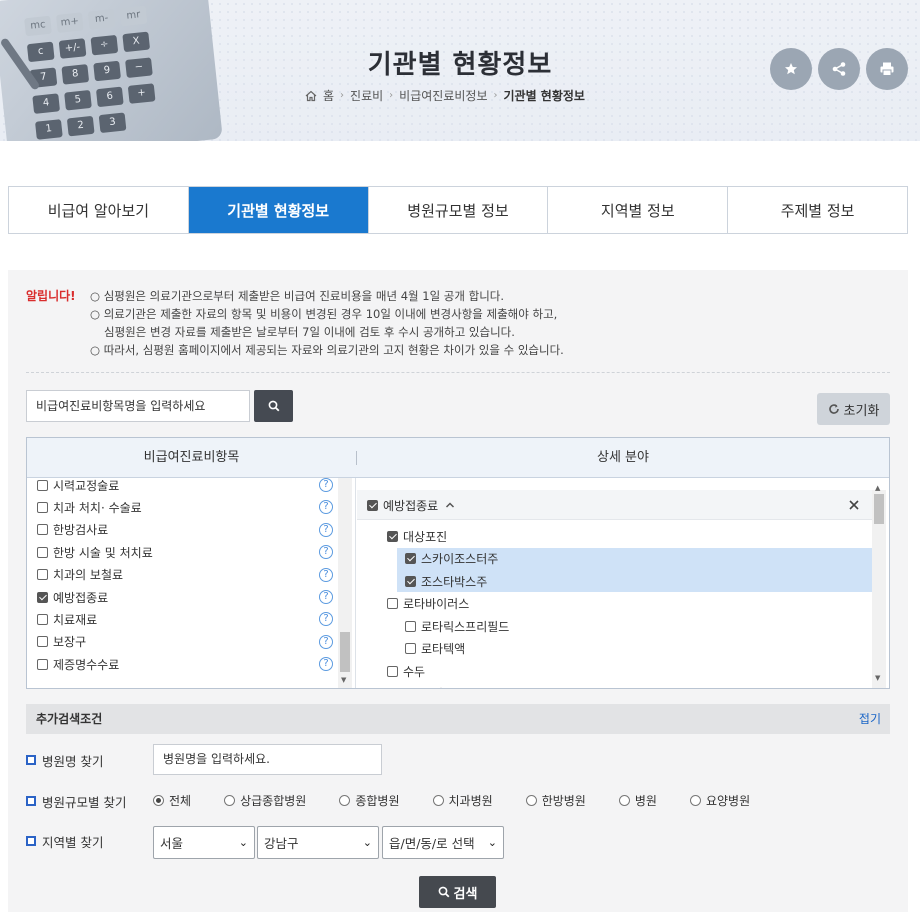 The image size is (920, 912). What do you see at coordinates (70, 642) in the screenshot?
I see `item-label: 보장구` at bounding box center [70, 642].